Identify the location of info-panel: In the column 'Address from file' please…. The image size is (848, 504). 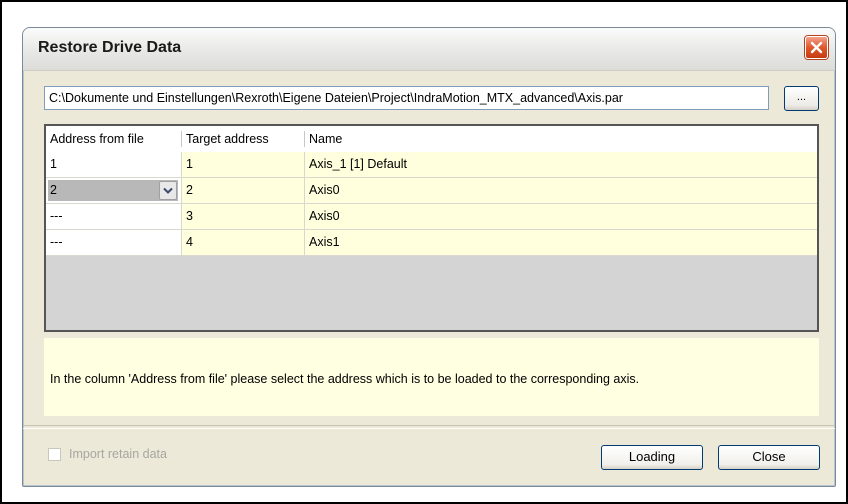
(431, 377).